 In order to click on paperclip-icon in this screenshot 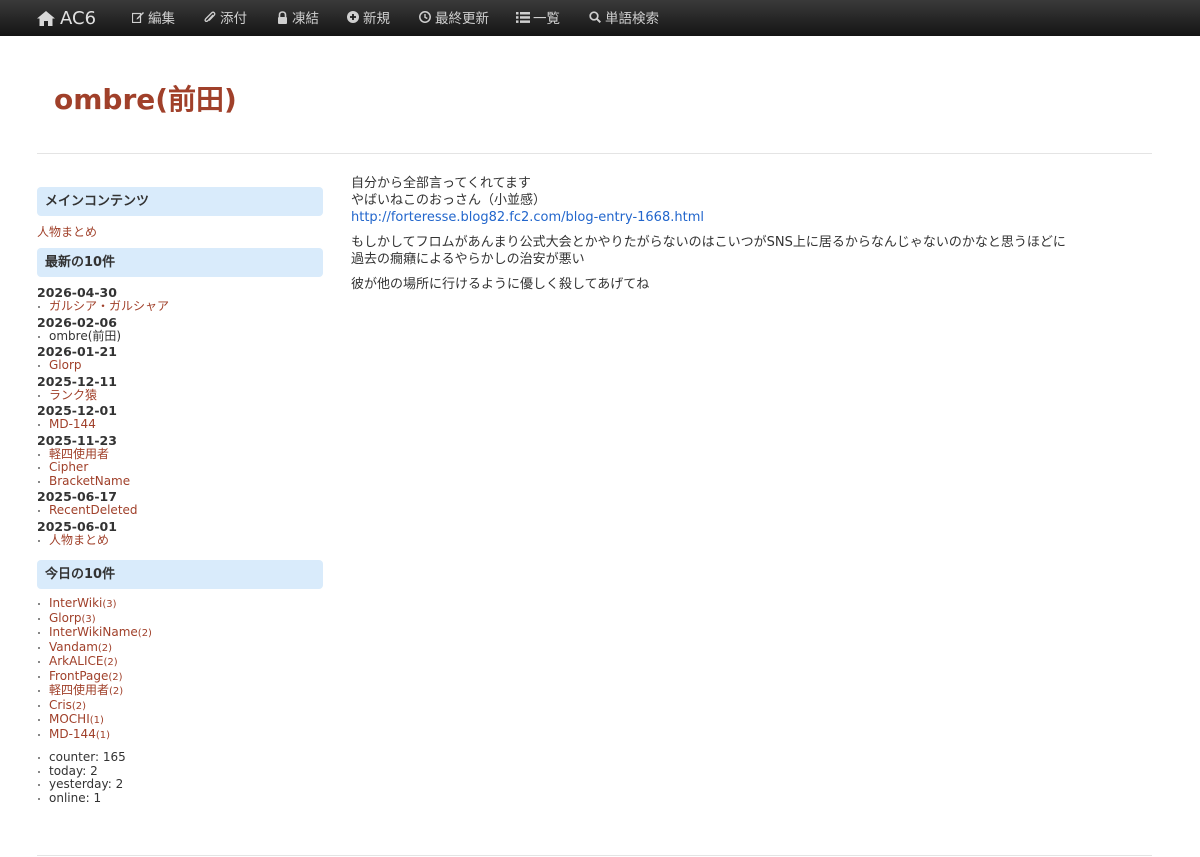, I will do `click(210, 17)`.